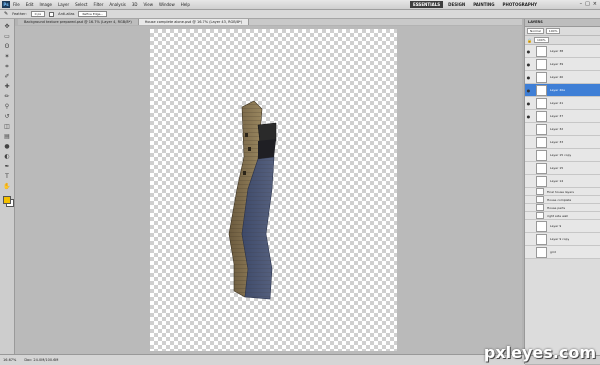 Image resolution: width=600 pixels, height=365 pixels. What do you see at coordinates (167, 4) in the screenshot?
I see `menu-window: Window` at bounding box center [167, 4].